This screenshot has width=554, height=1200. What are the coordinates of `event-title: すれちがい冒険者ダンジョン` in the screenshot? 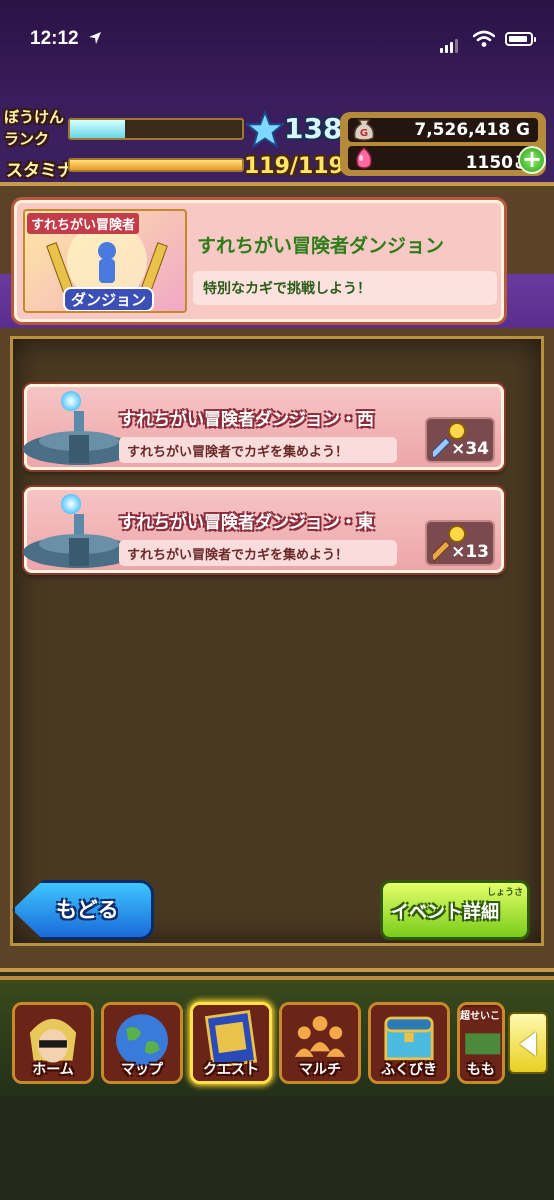 It's located at (321, 246).